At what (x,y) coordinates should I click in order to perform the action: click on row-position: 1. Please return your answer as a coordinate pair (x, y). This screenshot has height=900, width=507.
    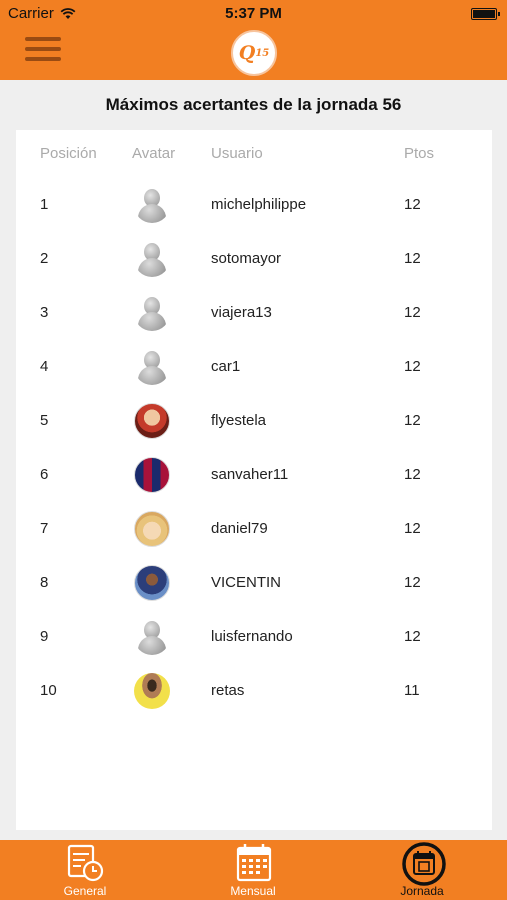
    Looking at the image, I should click on (44, 204).